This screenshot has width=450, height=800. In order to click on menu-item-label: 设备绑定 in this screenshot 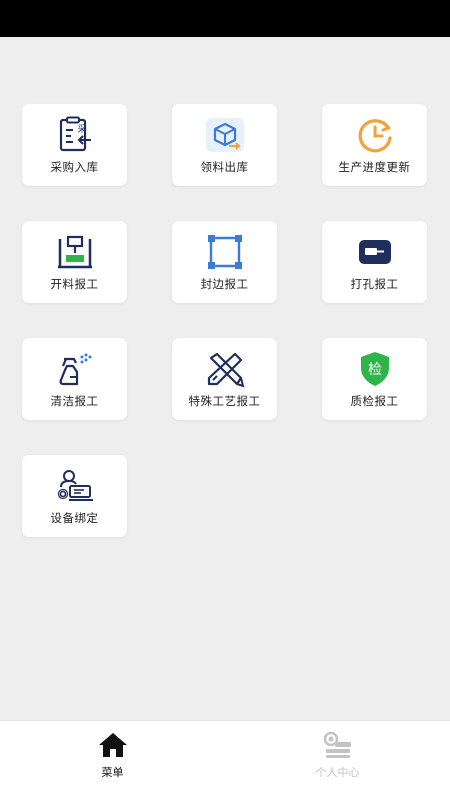, I will do `click(74, 518)`.